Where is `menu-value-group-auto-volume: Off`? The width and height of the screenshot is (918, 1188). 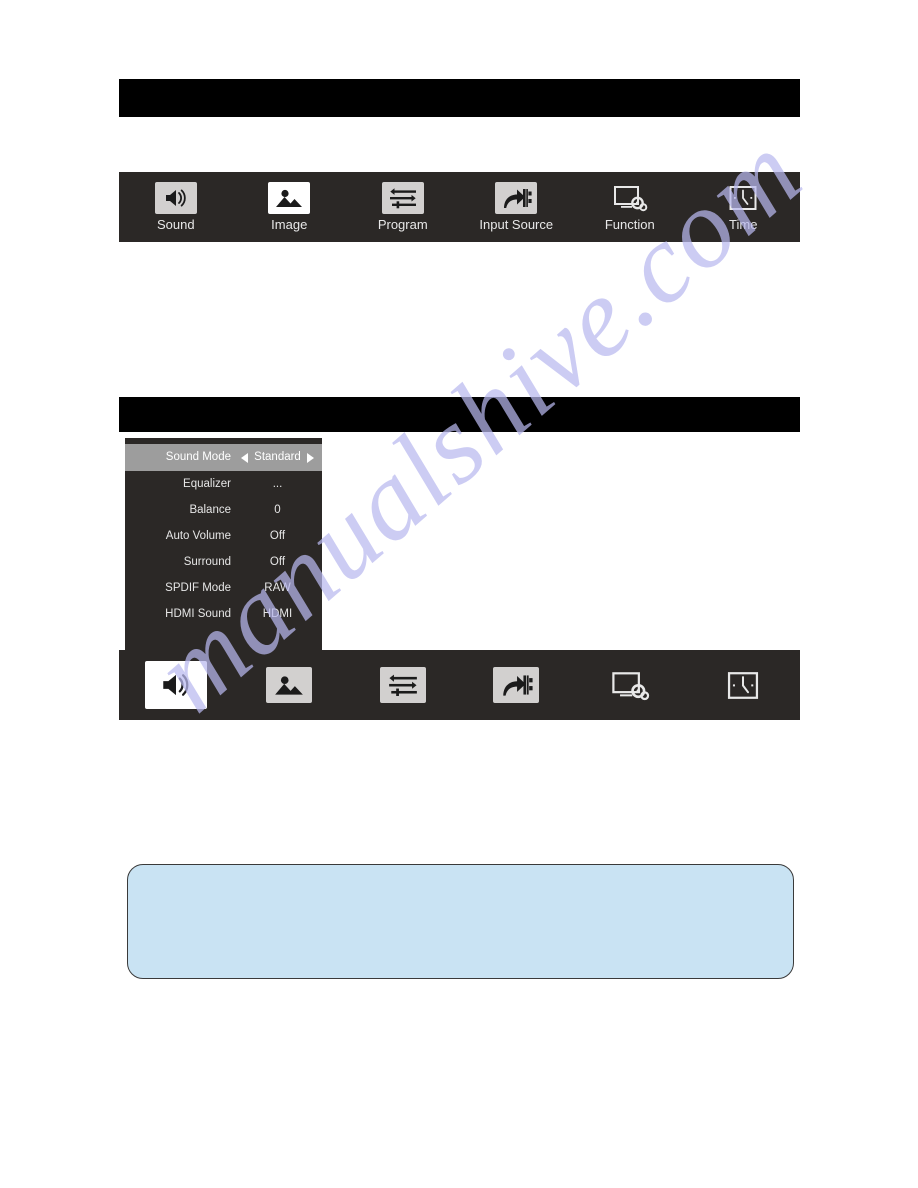 menu-value-group-auto-volume: Off is located at coordinates (277, 536).